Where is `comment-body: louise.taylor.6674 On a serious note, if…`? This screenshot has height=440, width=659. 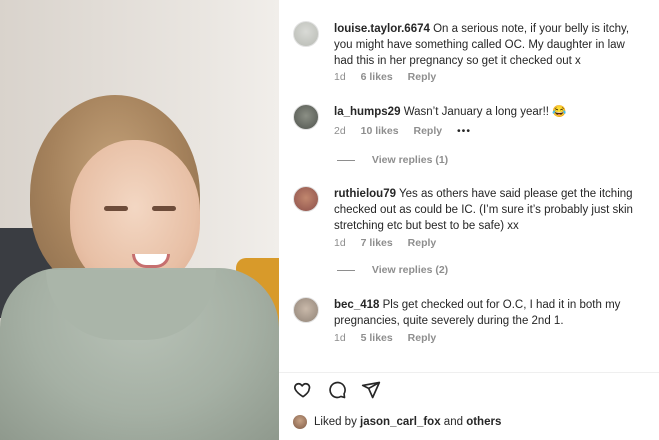
comment-body: louise.taylor.6674 On a serious note, if… is located at coordinates (489, 45).